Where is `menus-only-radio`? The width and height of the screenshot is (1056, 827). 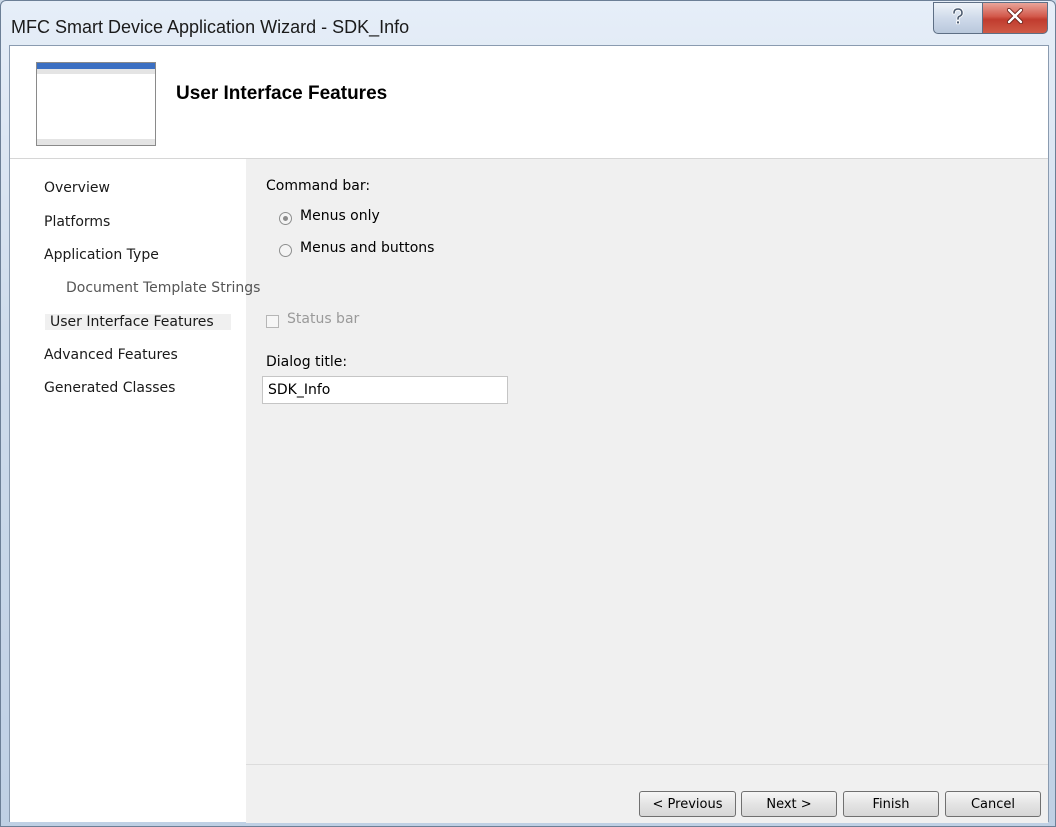
menus-only-radio is located at coordinates (285, 218).